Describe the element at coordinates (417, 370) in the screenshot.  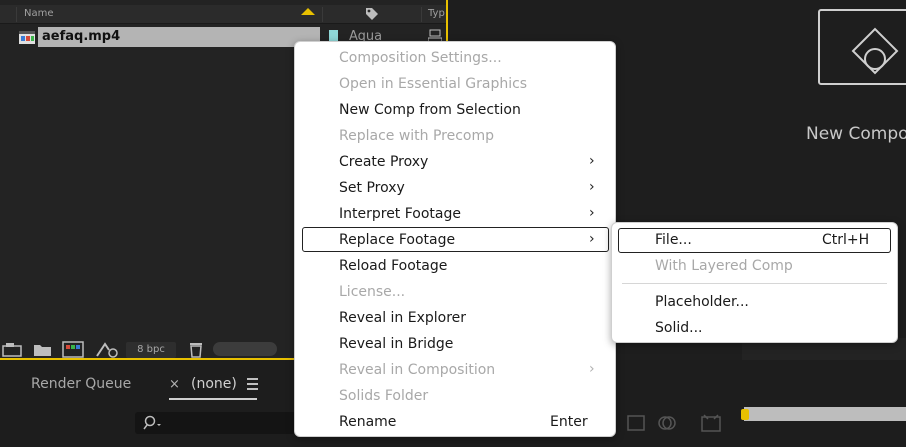
I see `menu-item-reveal-in-composition: Reveal in Composition` at that location.